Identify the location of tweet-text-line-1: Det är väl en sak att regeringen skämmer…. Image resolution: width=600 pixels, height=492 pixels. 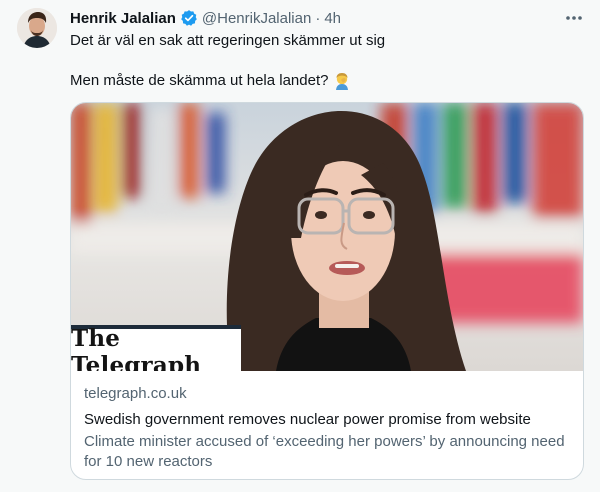
(228, 40).